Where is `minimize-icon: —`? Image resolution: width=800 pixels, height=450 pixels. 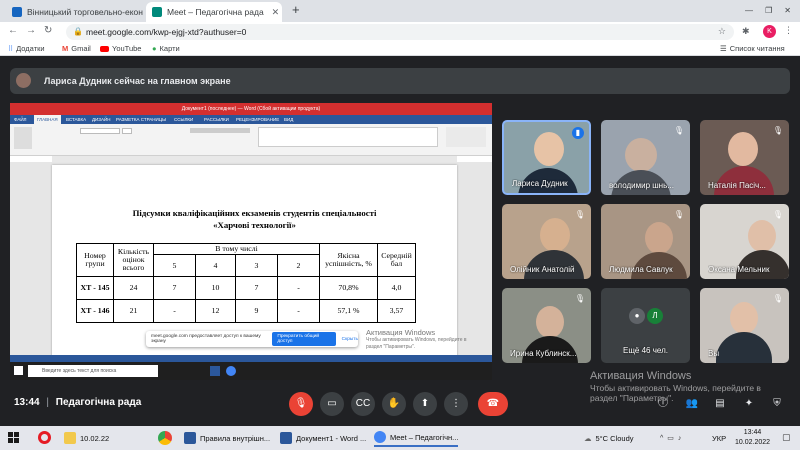
minimize-icon: — is located at coordinates (749, 10).